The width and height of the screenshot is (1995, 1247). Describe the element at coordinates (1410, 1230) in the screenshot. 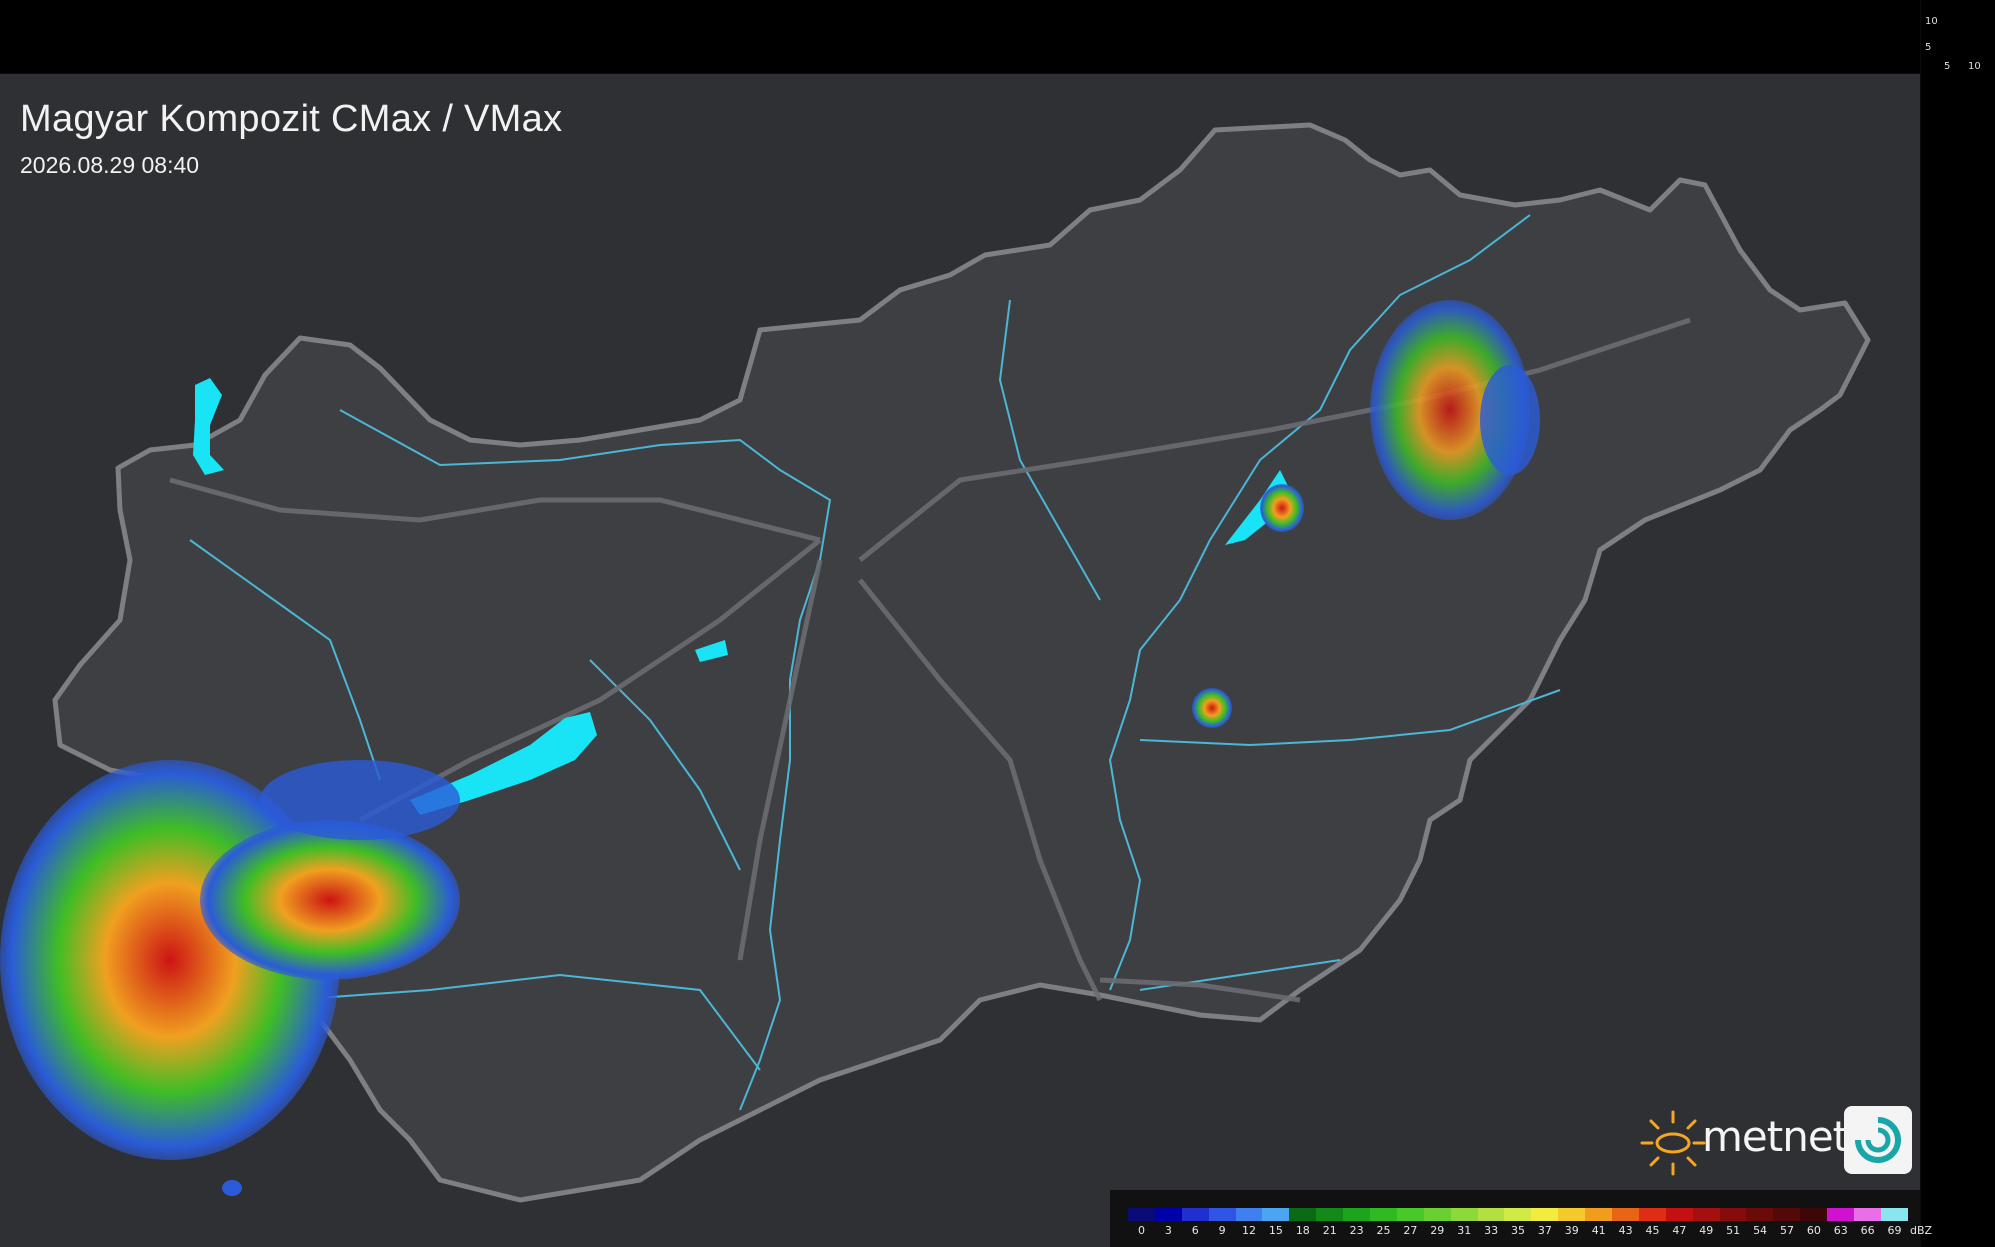

I see `legend-value: 27` at that location.